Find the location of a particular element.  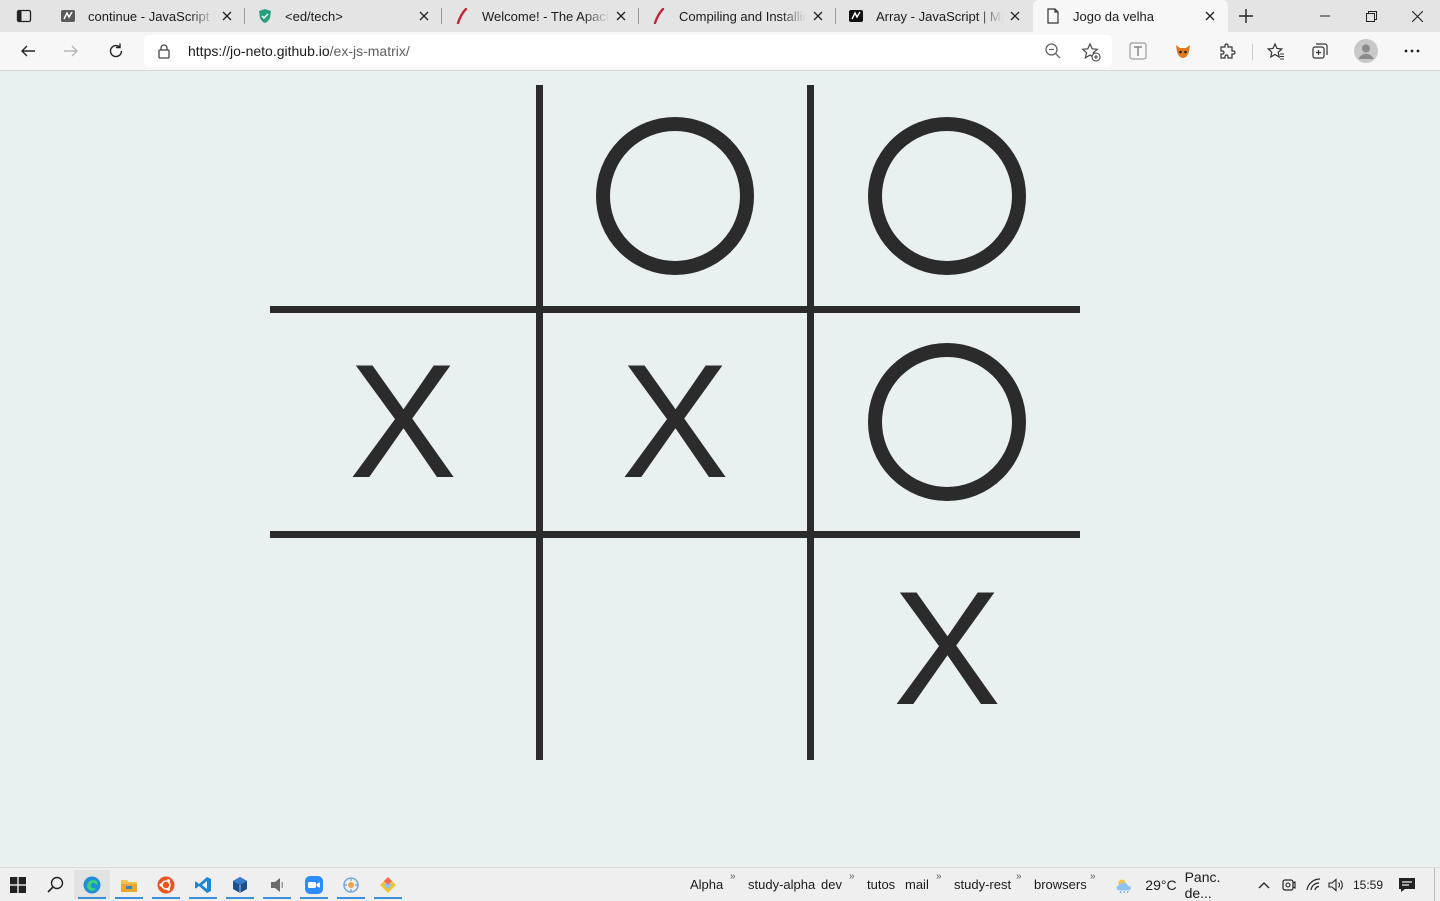

taskbar-file-explorer is located at coordinates (129, 884).